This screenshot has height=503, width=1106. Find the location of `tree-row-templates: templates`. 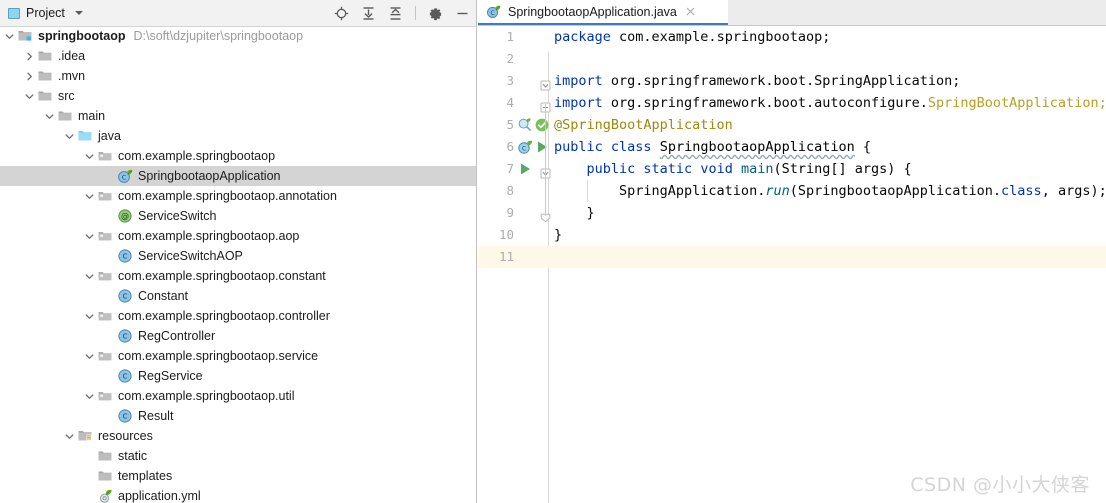

tree-row-templates: templates is located at coordinates (238, 476).